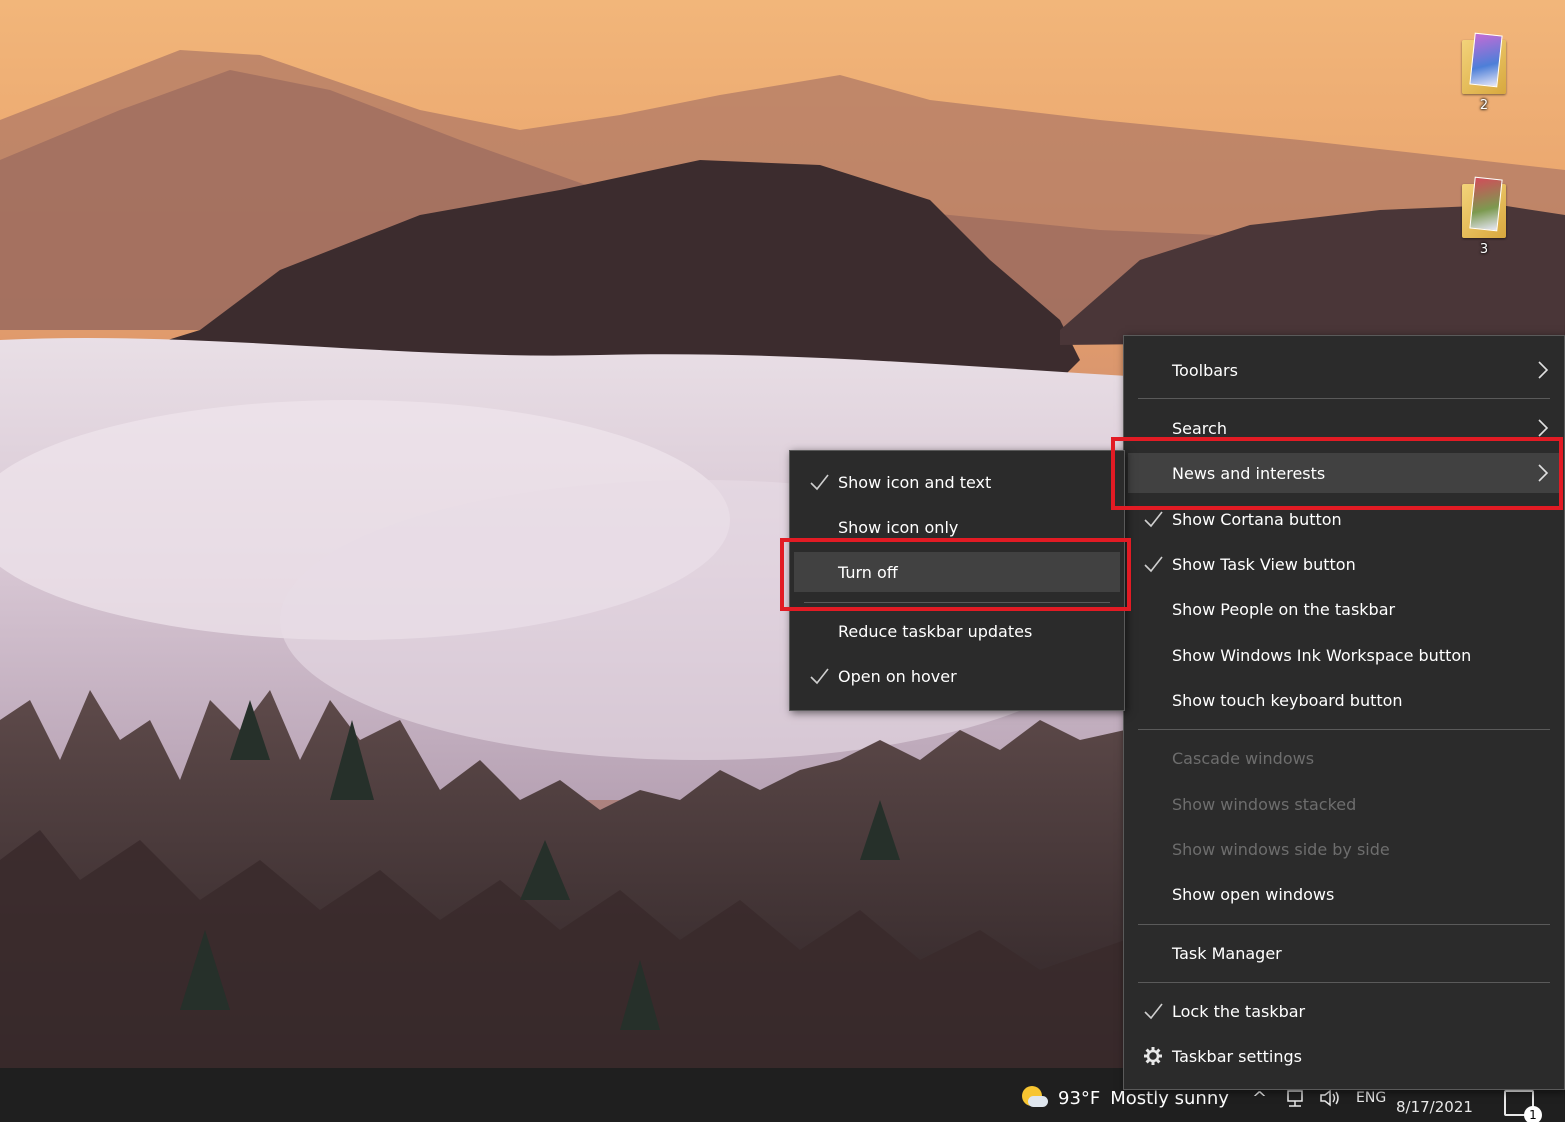 Image resolution: width=1565 pixels, height=1124 pixels. I want to click on clock-date: 8/17/2021, so click(1434, 1107).